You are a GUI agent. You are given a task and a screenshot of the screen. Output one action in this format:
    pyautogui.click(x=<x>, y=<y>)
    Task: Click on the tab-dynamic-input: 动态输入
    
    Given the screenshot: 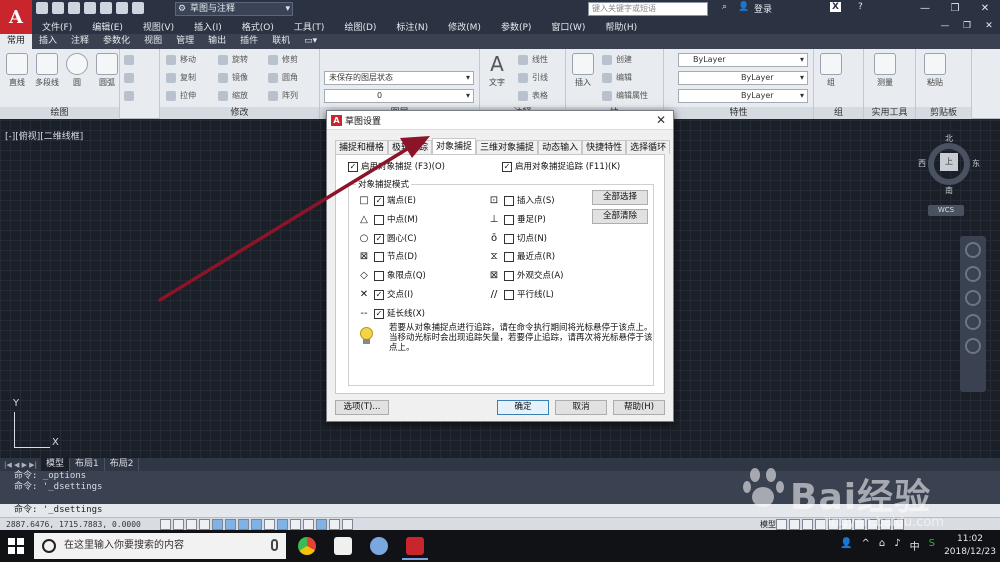 What is the action you would take?
    pyautogui.click(x=560, y=147)
    